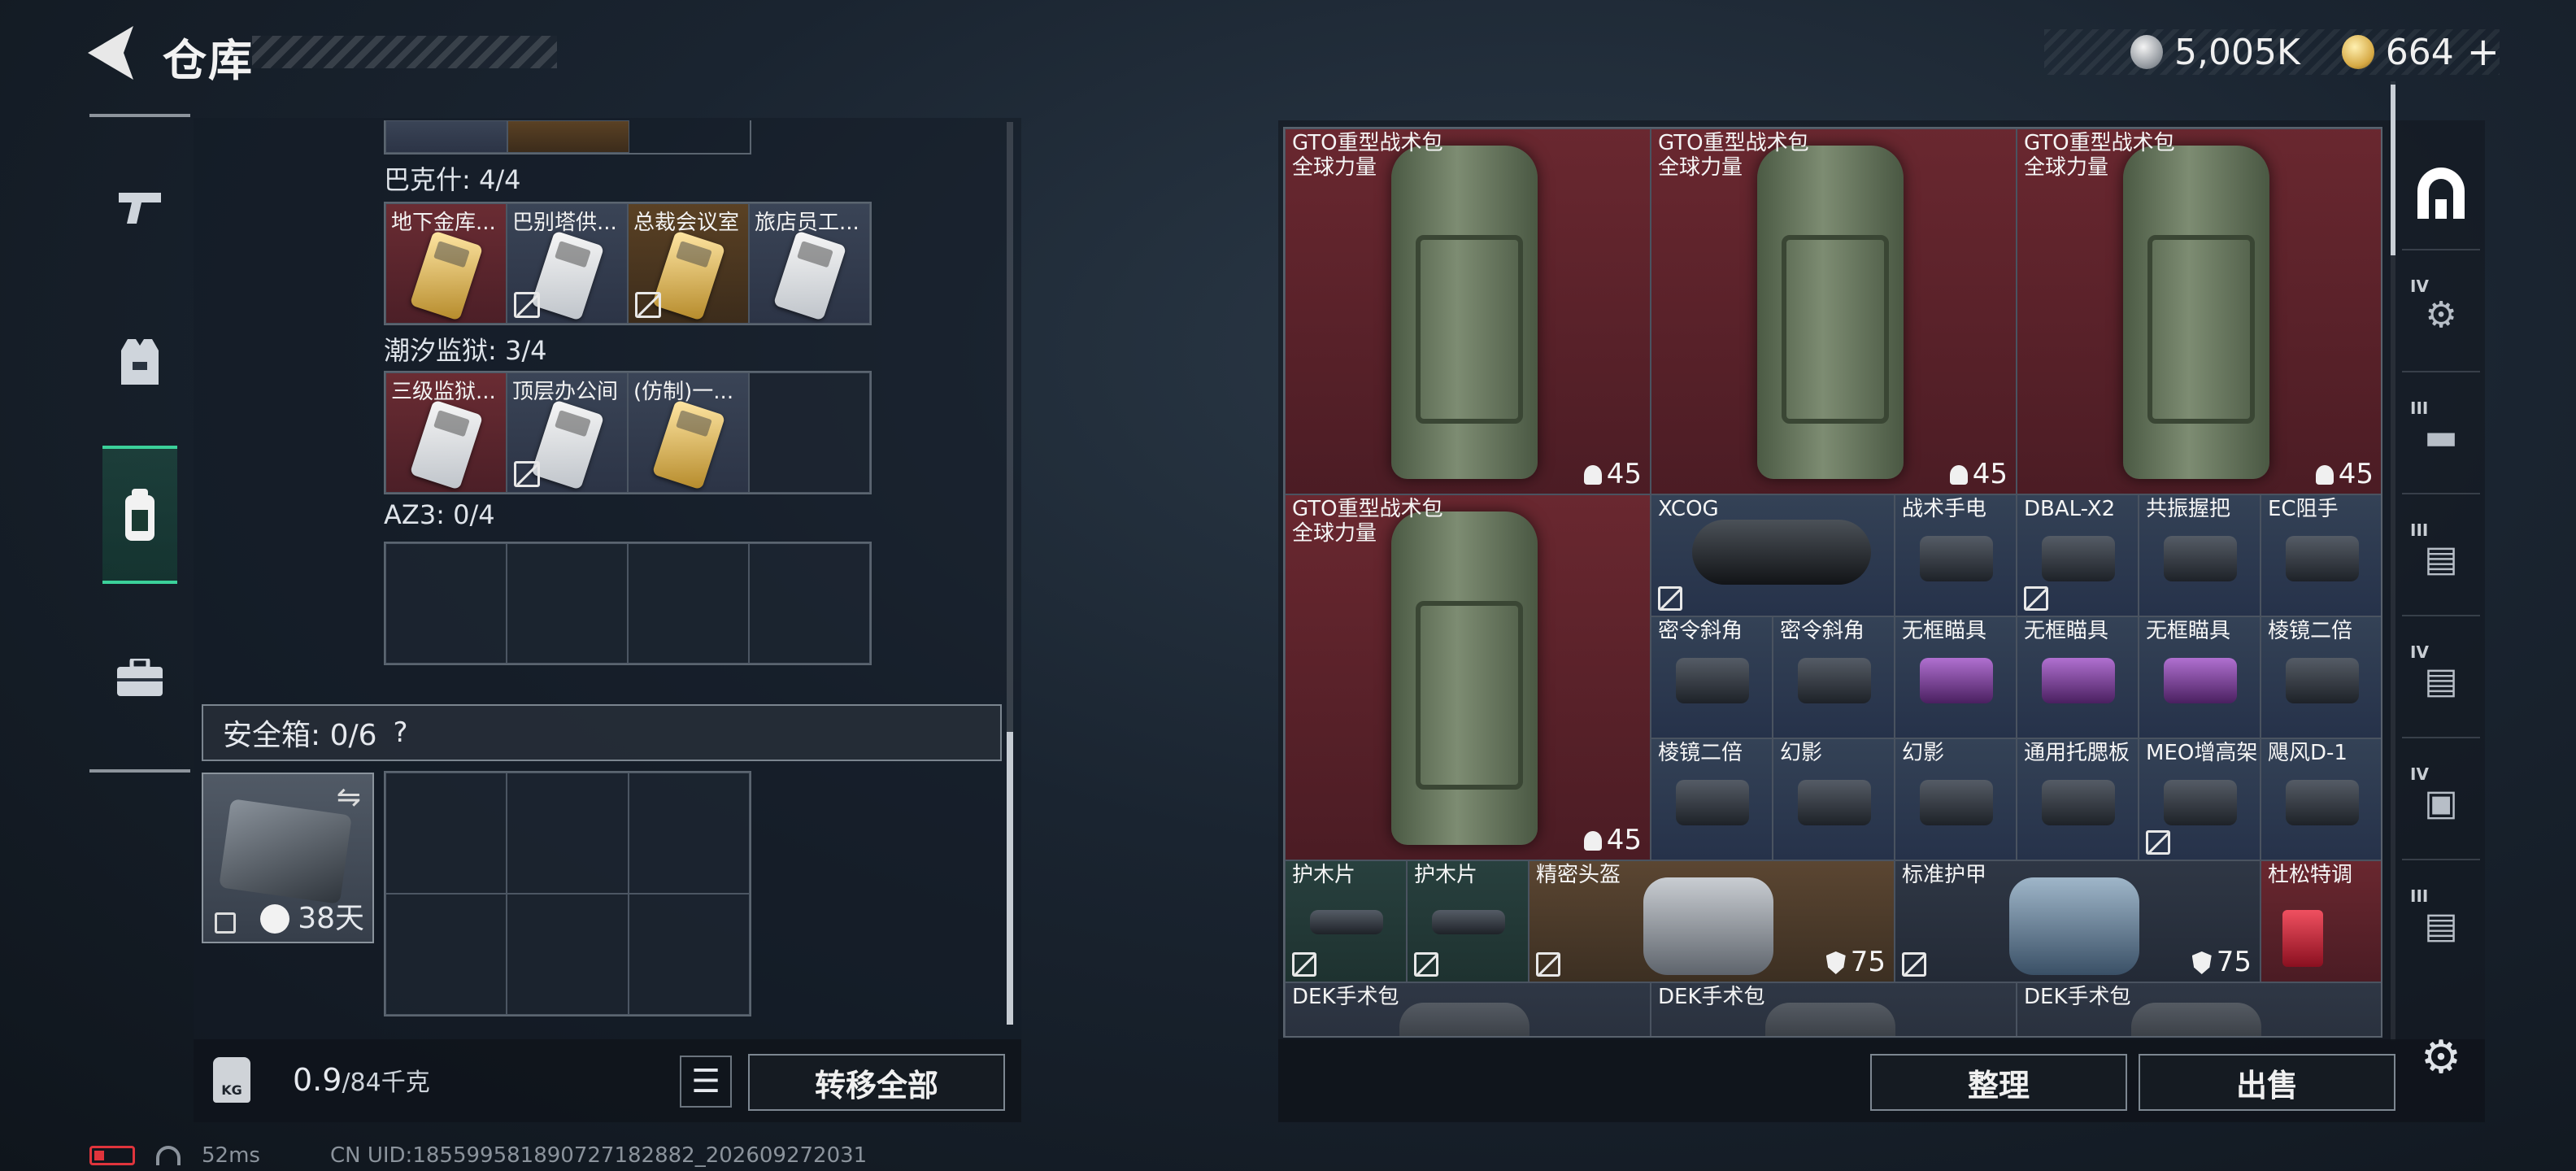 The width and height of the screenshot is (2576, 1171). Describe the element at coordinates (2441, 438) in the screenshot. I see `category-tier-button: III ▬` at that location.